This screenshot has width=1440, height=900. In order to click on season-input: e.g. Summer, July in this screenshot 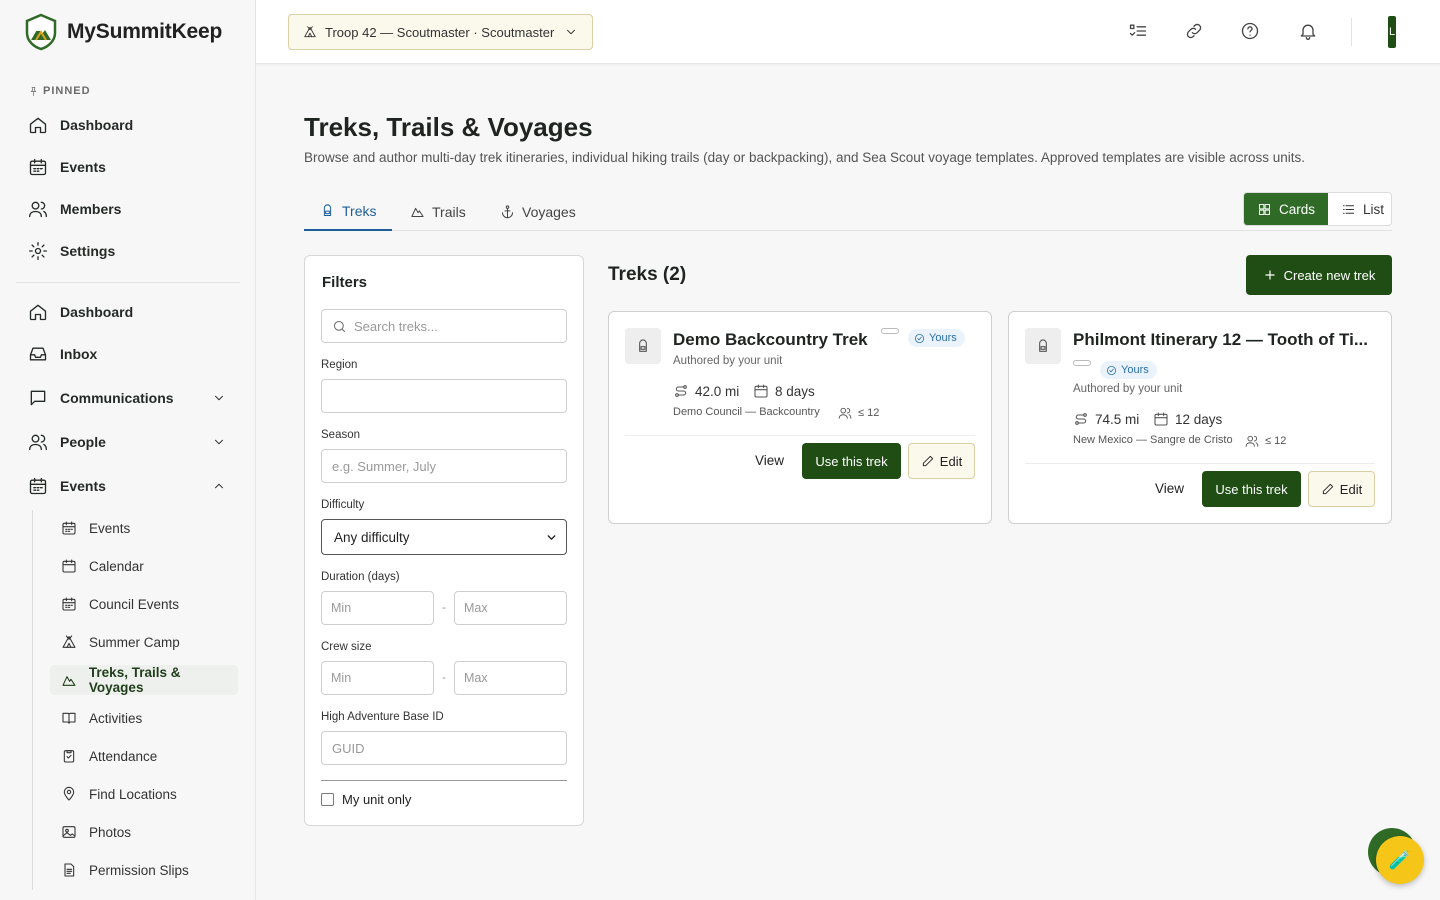, I will do `click(444, 466)`.